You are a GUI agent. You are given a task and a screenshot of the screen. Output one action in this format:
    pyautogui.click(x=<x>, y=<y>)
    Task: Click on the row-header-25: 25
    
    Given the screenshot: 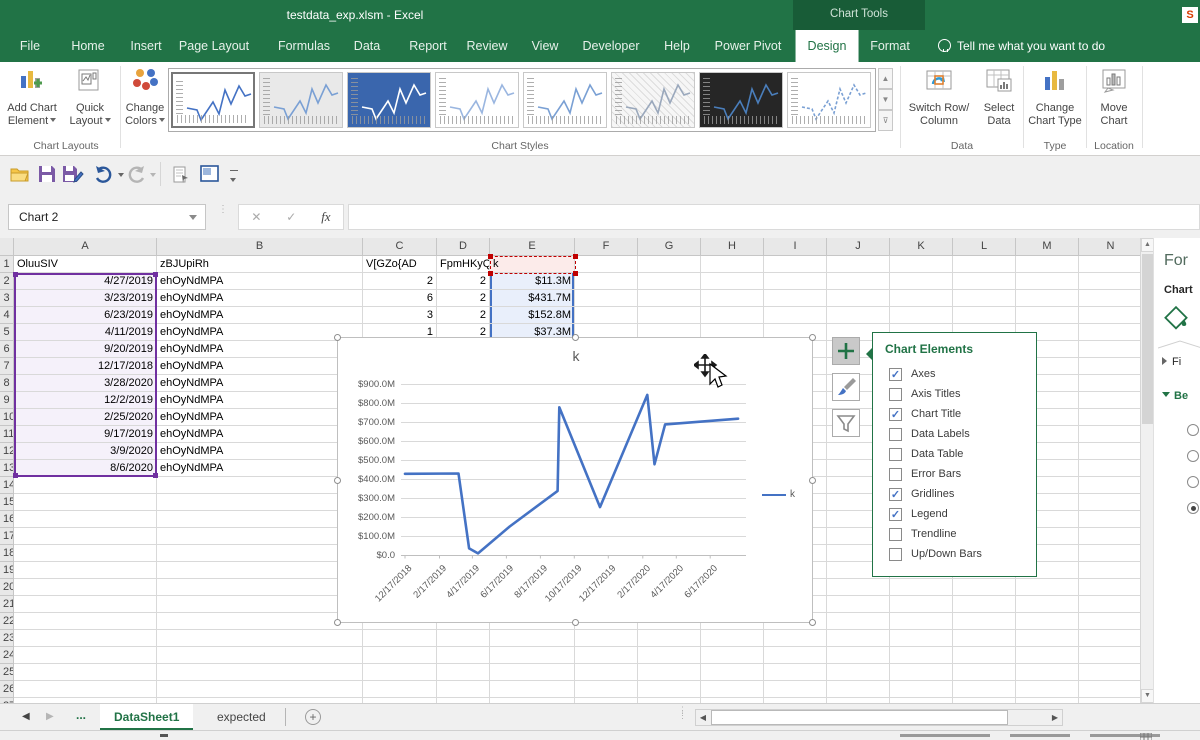 What is the action you would take?
    pyautogui.click(x=7, y=672)
    